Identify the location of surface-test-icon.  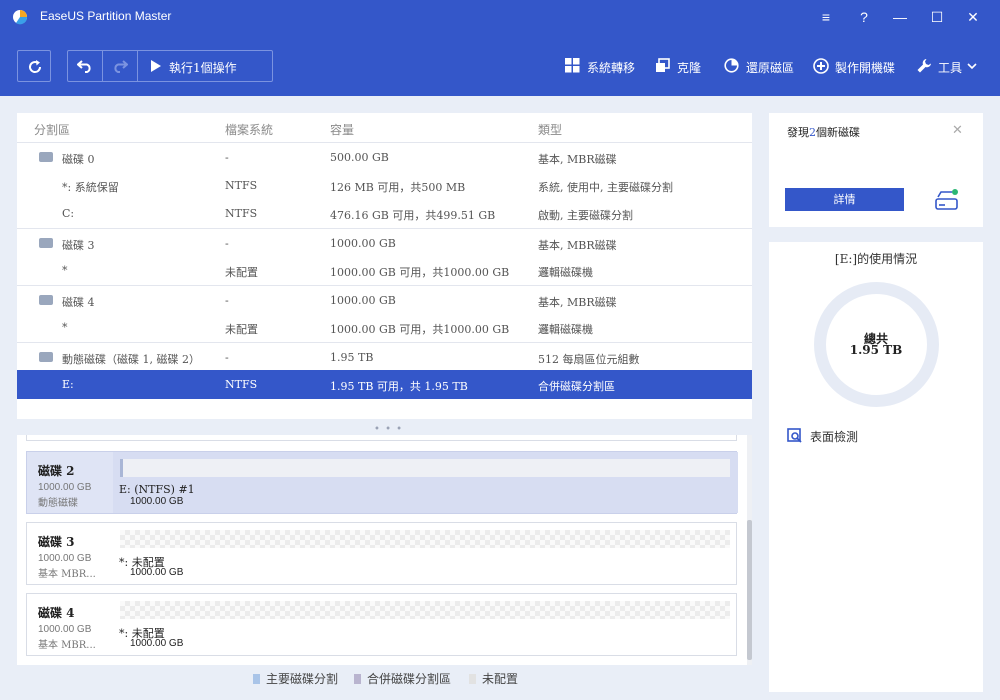
(794, 435).